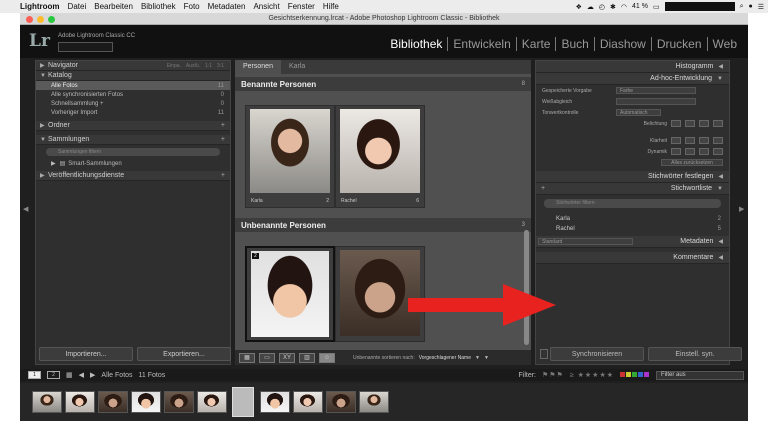 This screenshot has width=768, height=432. What do you see at coordinates (445, 358) in the screenshot?
I see `sort-dropdown: Vorgeschlagener Name` at bounding box center [445, 358].